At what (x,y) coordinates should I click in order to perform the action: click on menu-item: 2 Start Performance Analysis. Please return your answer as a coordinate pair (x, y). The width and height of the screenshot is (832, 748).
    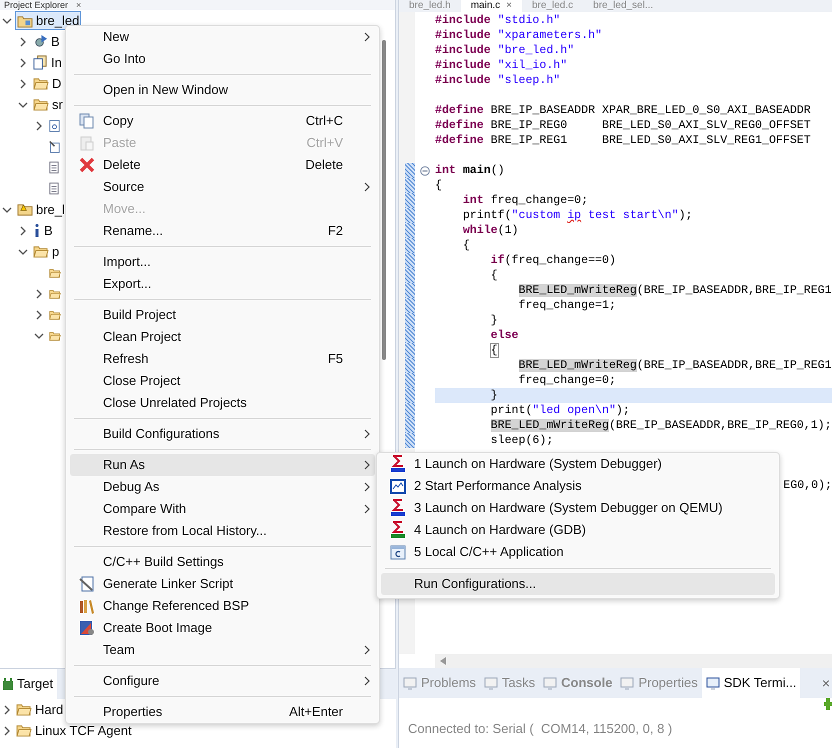
    Looking at the image, I should click on (578, 486).